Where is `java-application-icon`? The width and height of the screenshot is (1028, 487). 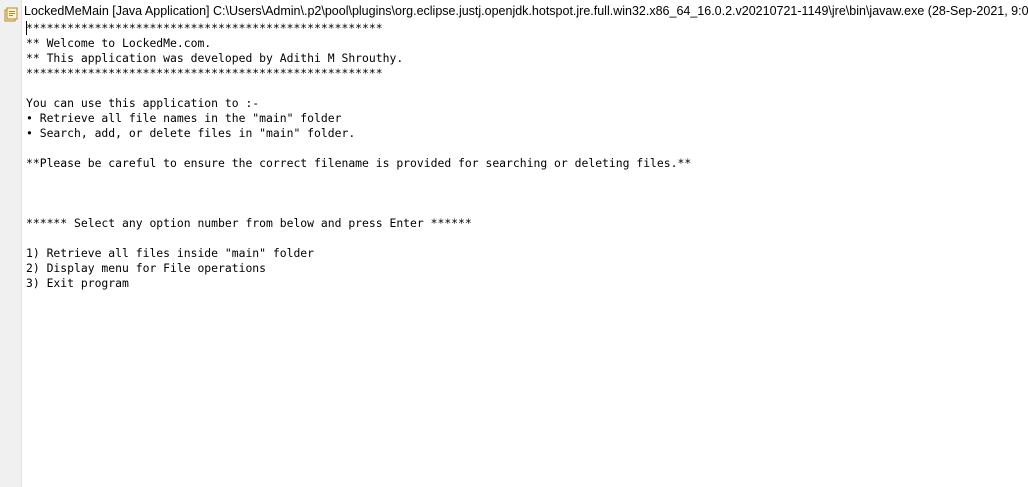 java-application-icon is located at coordinates (11, 14).